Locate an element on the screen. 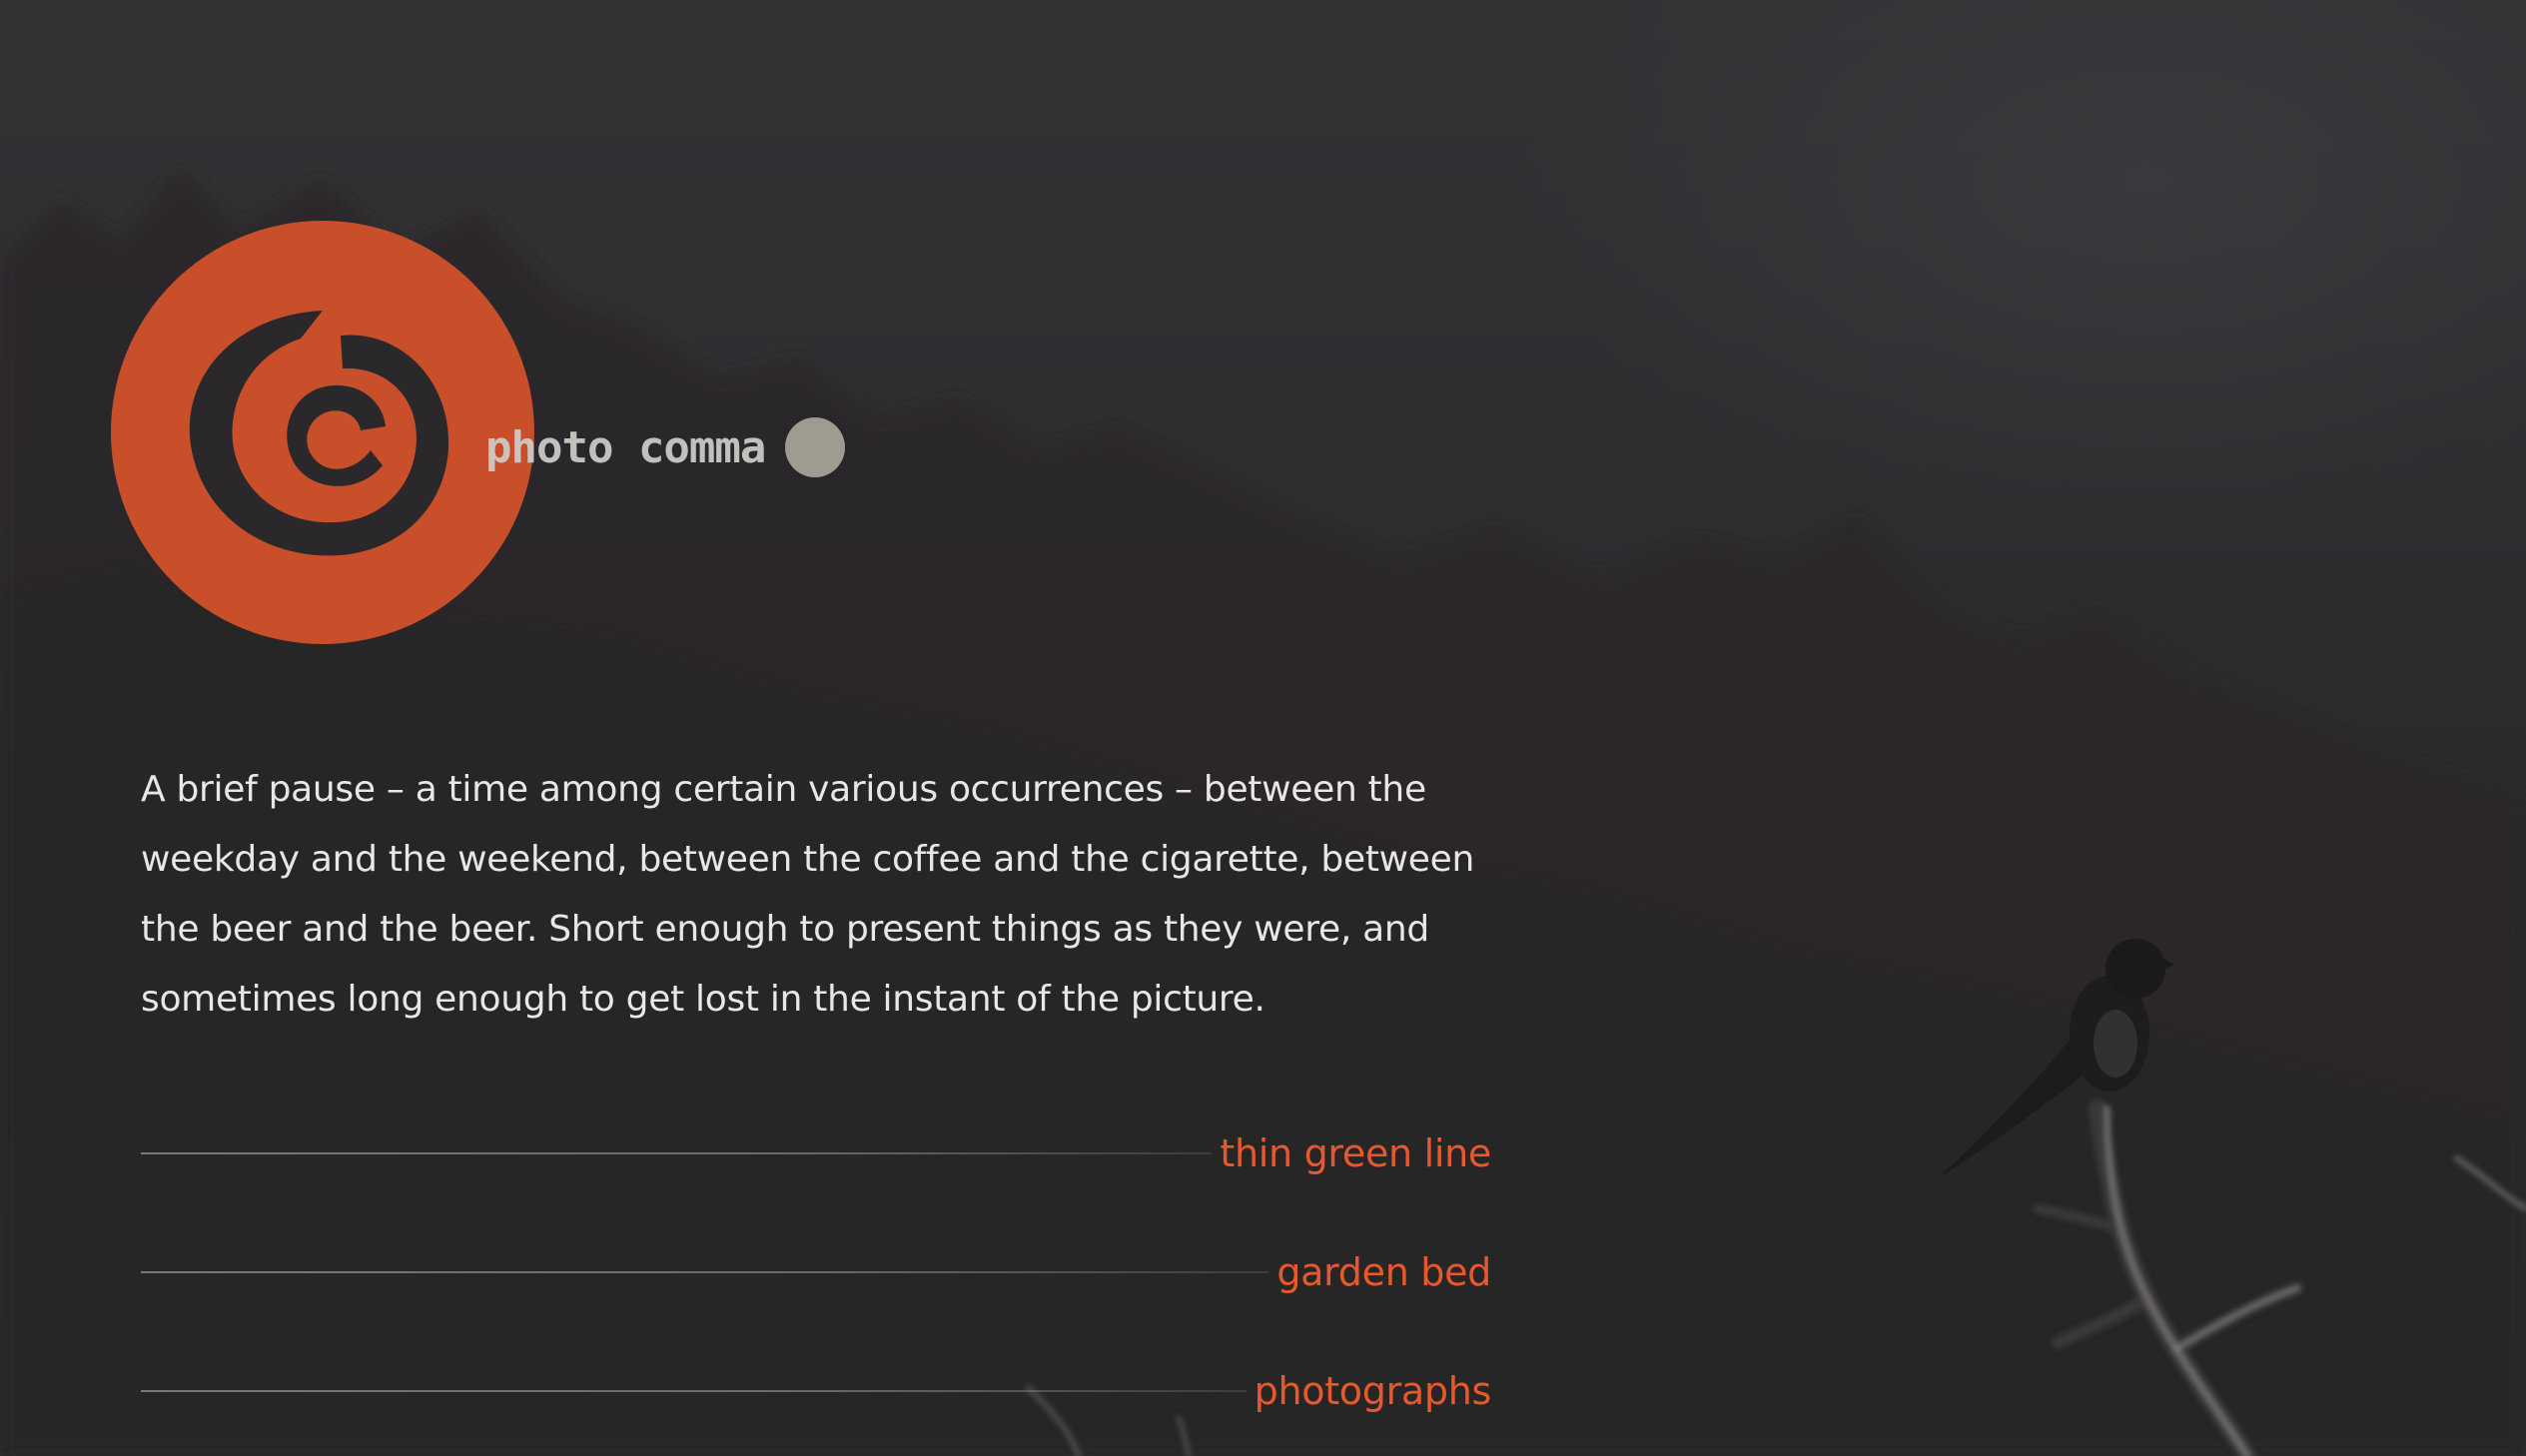 This screenshot has width=2526, height=1456. nav-item-garden-bed: garden bed is located at coordinates (816, 1272).